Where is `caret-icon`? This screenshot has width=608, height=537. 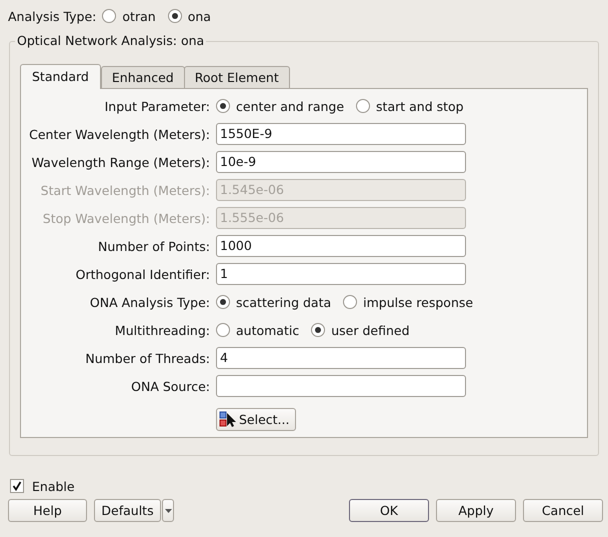
caret-icon is located at coordinates (168, 510).